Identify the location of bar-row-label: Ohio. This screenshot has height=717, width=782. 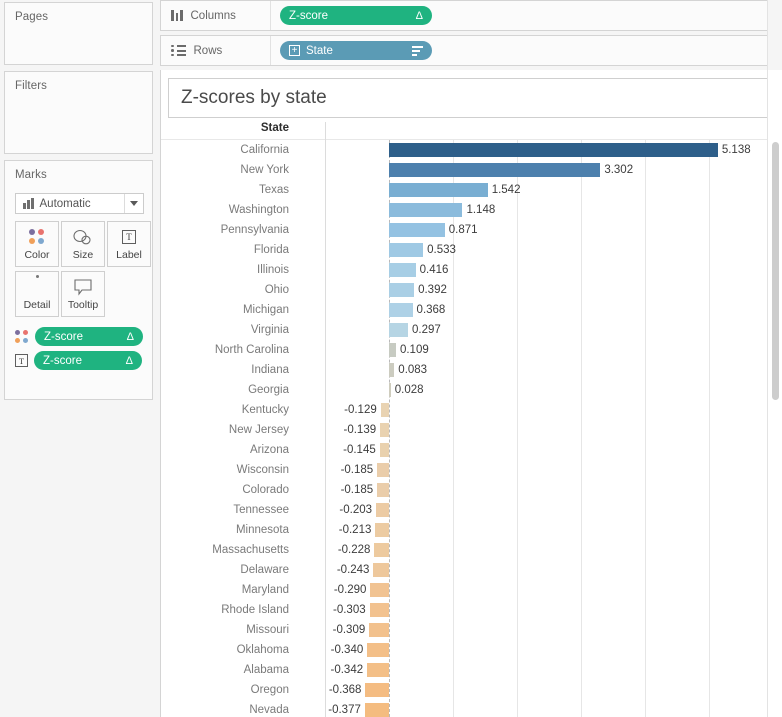
(225, 290).